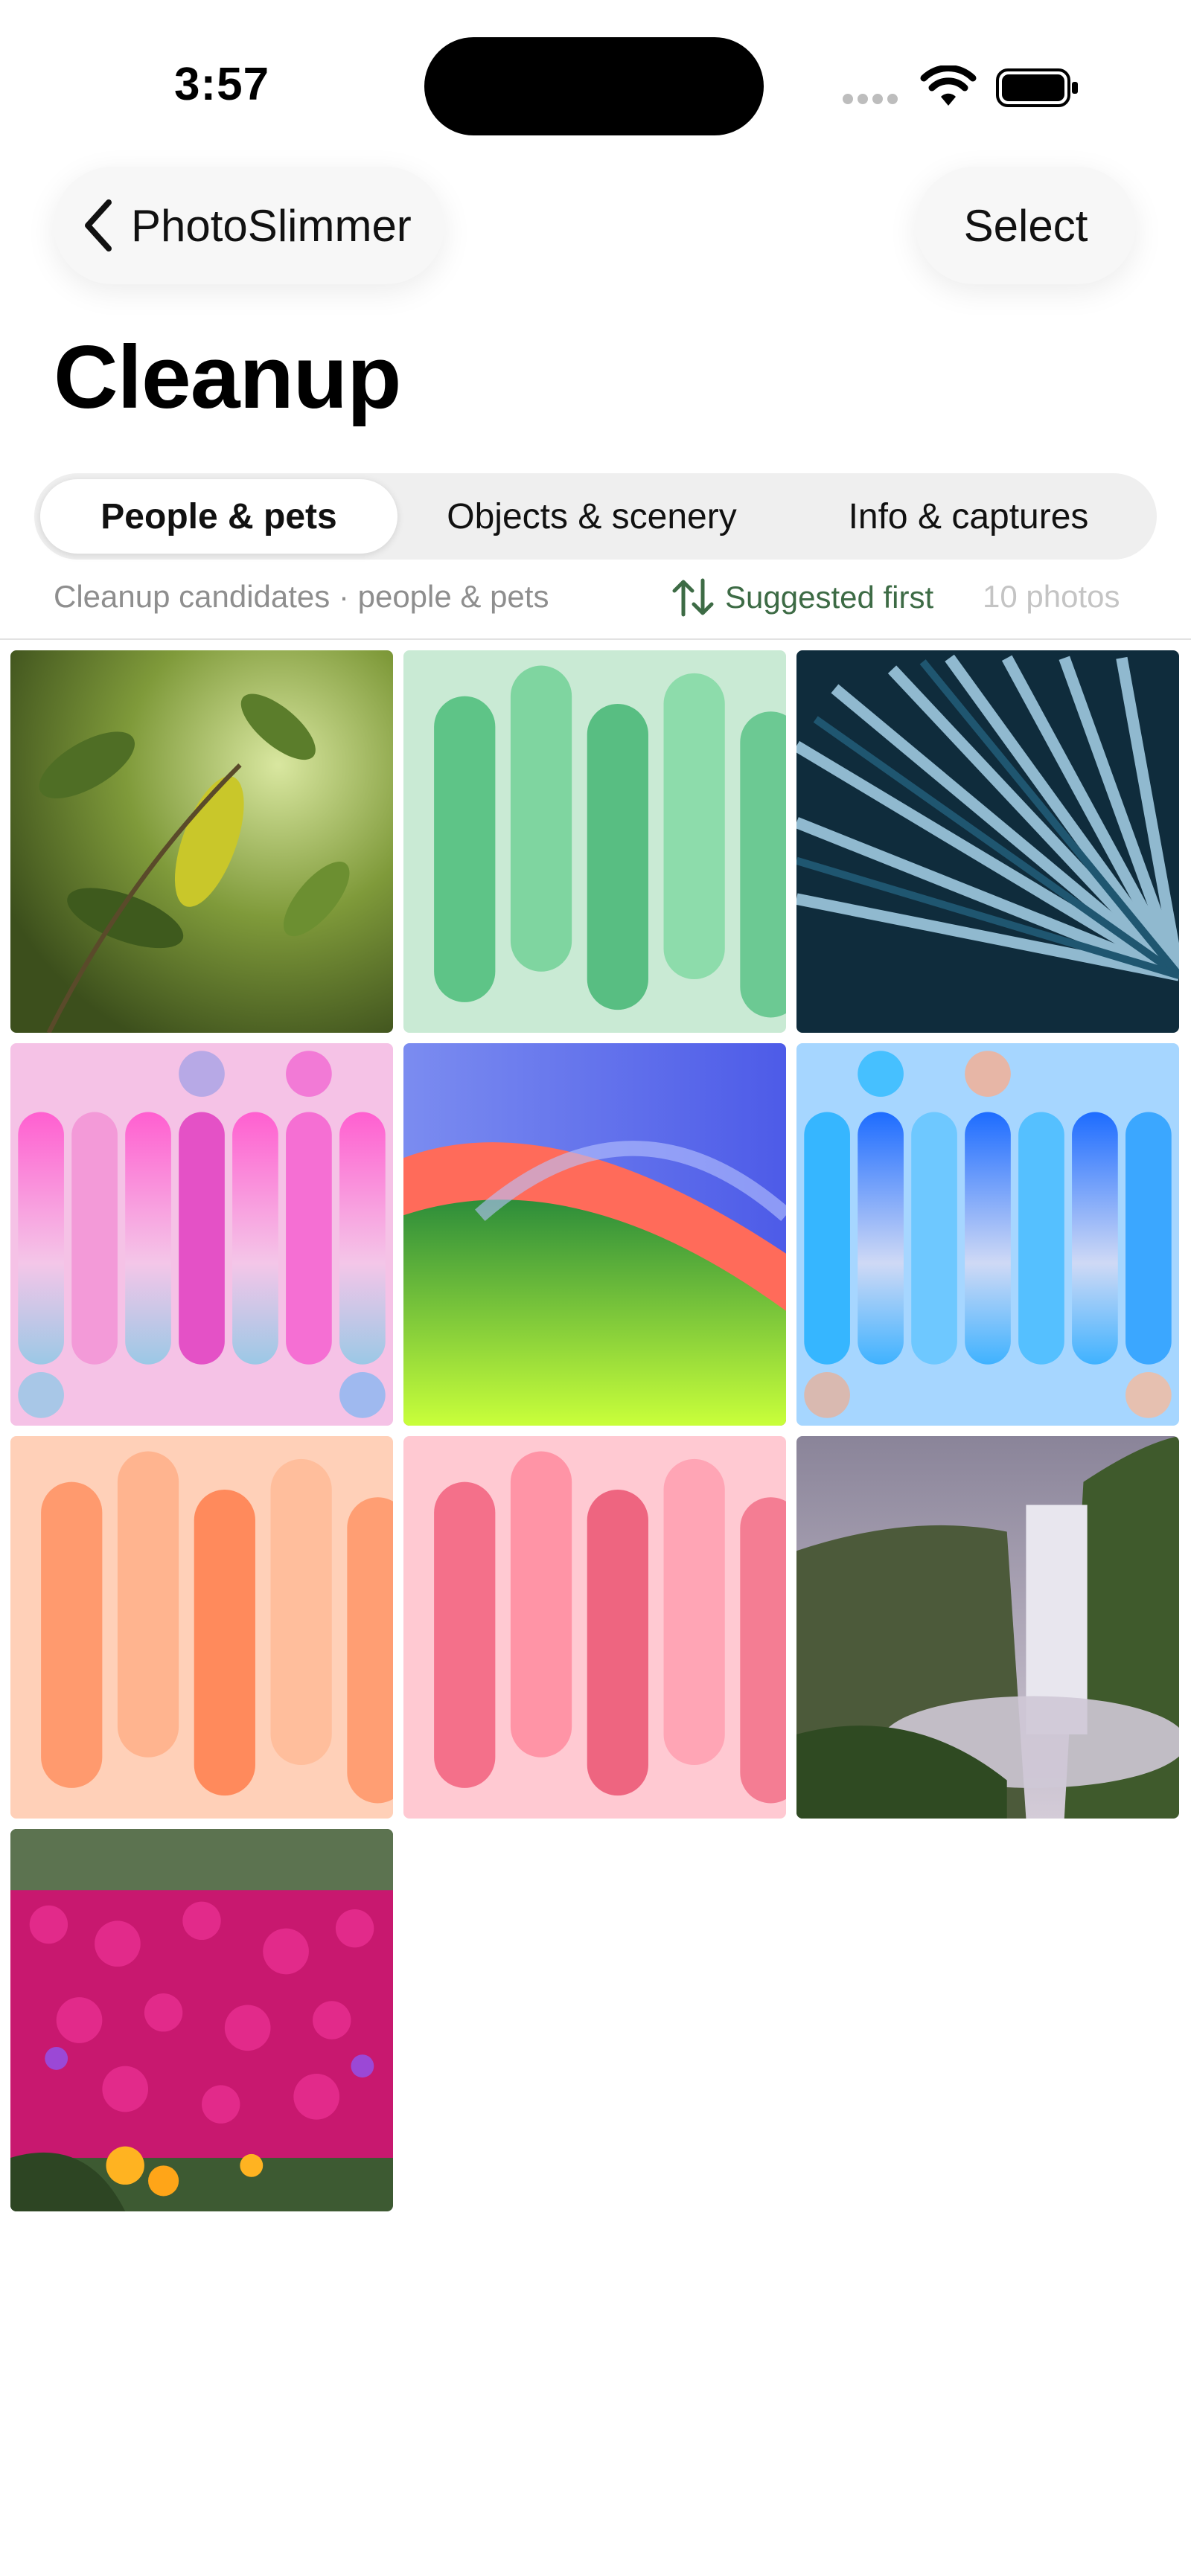  Describe the element at coordinates (1026, 226) in the screenshot. I see `select-button: Select` at that location.